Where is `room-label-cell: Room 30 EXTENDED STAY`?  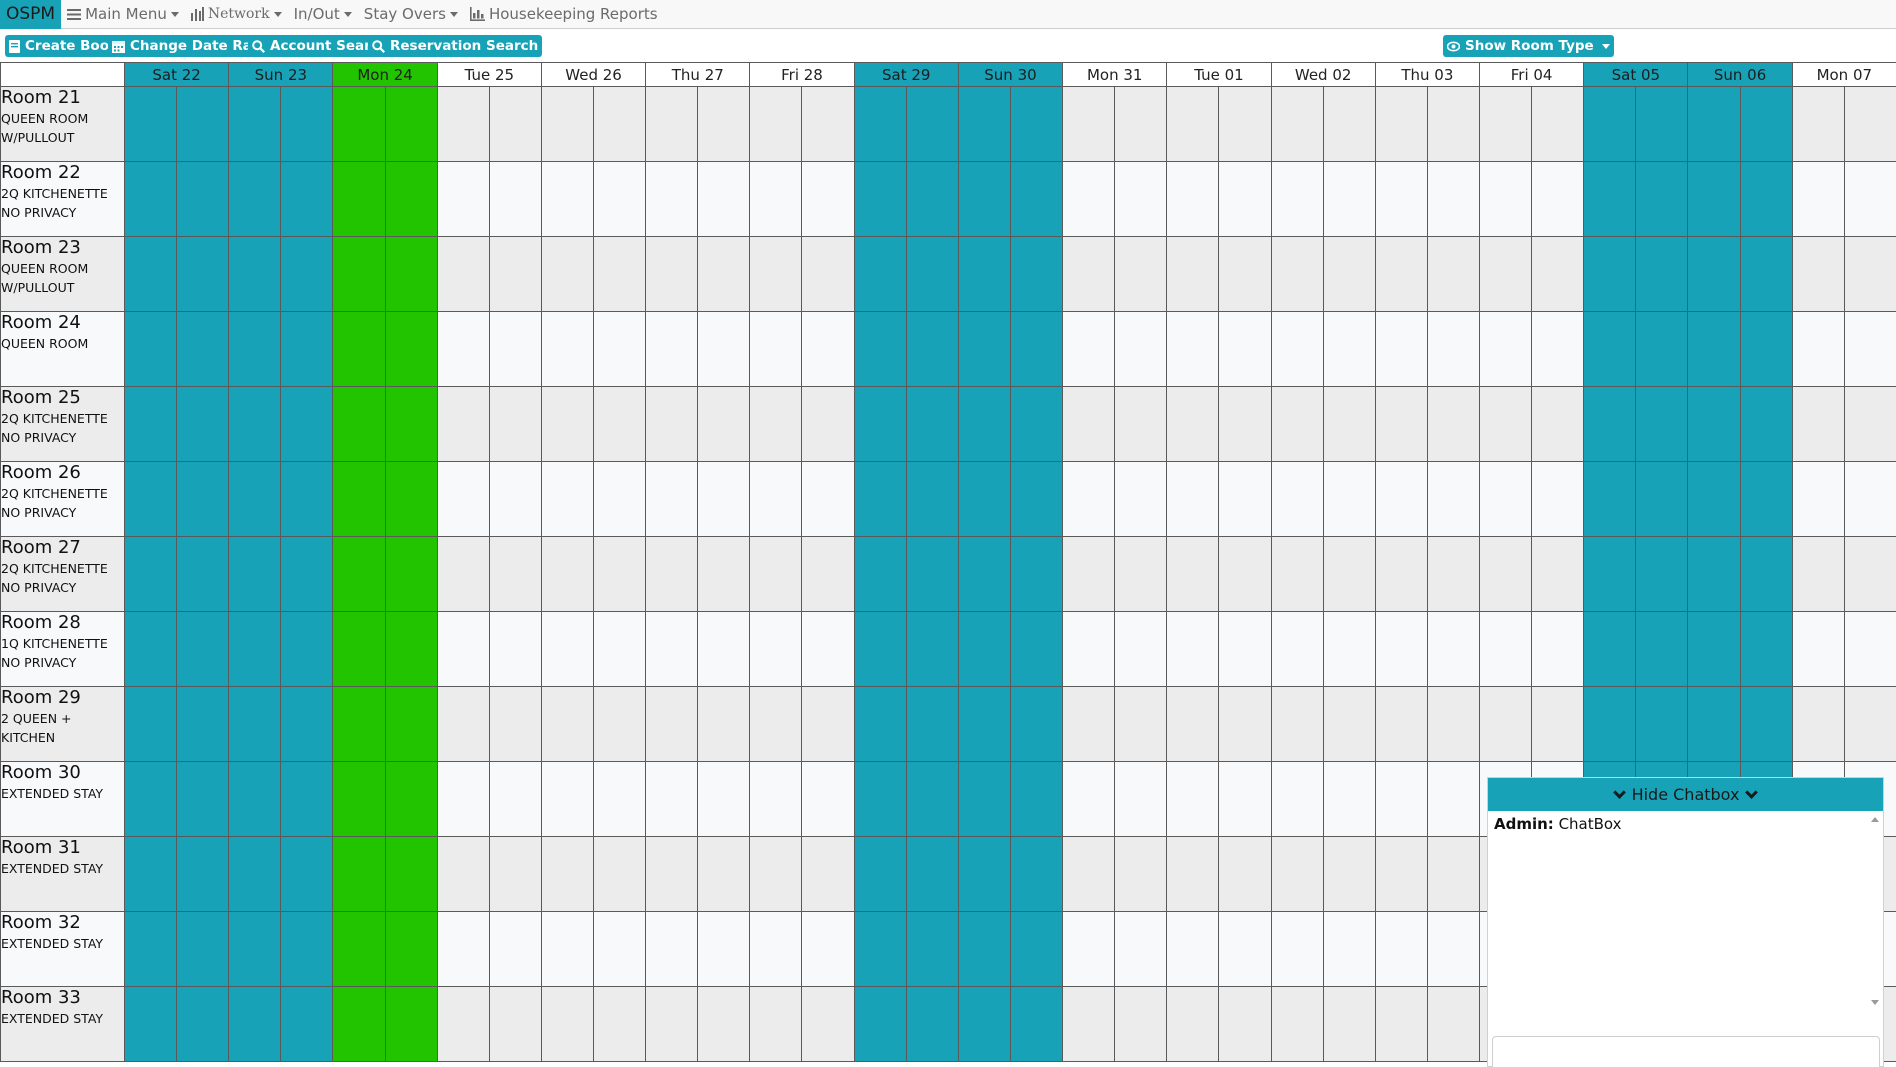
room-label-cell: Room 30 EXTENDED STAY is located at coordinates (62, 799).